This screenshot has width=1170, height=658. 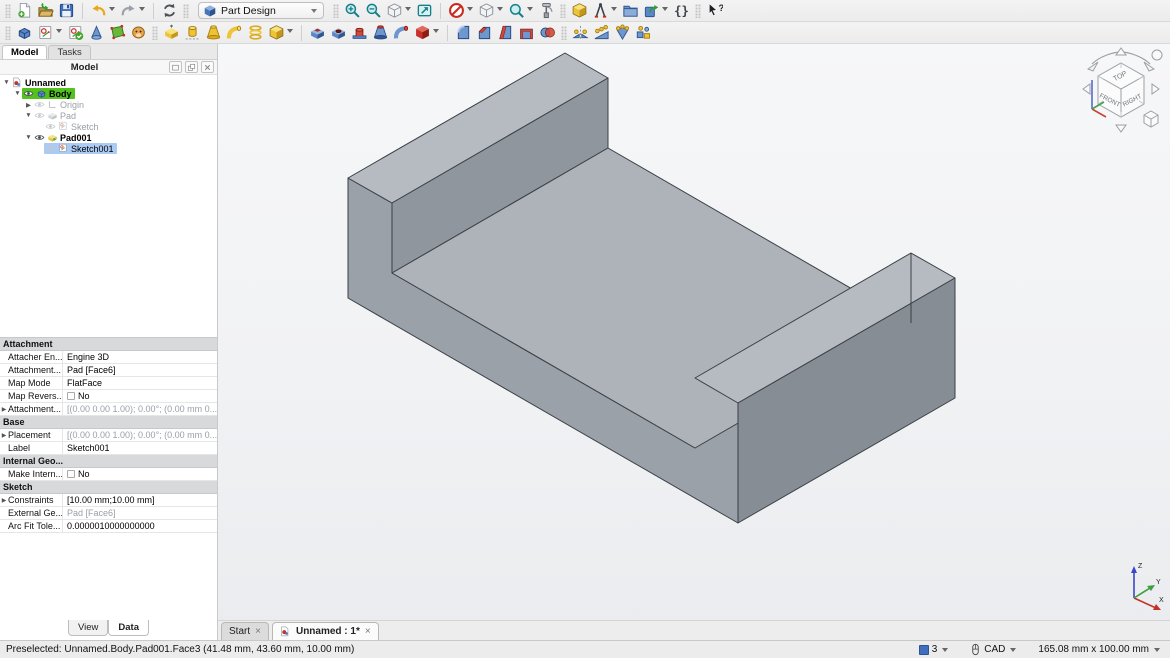 I want to click on additive-helix-button, so click(x=255, y=32).